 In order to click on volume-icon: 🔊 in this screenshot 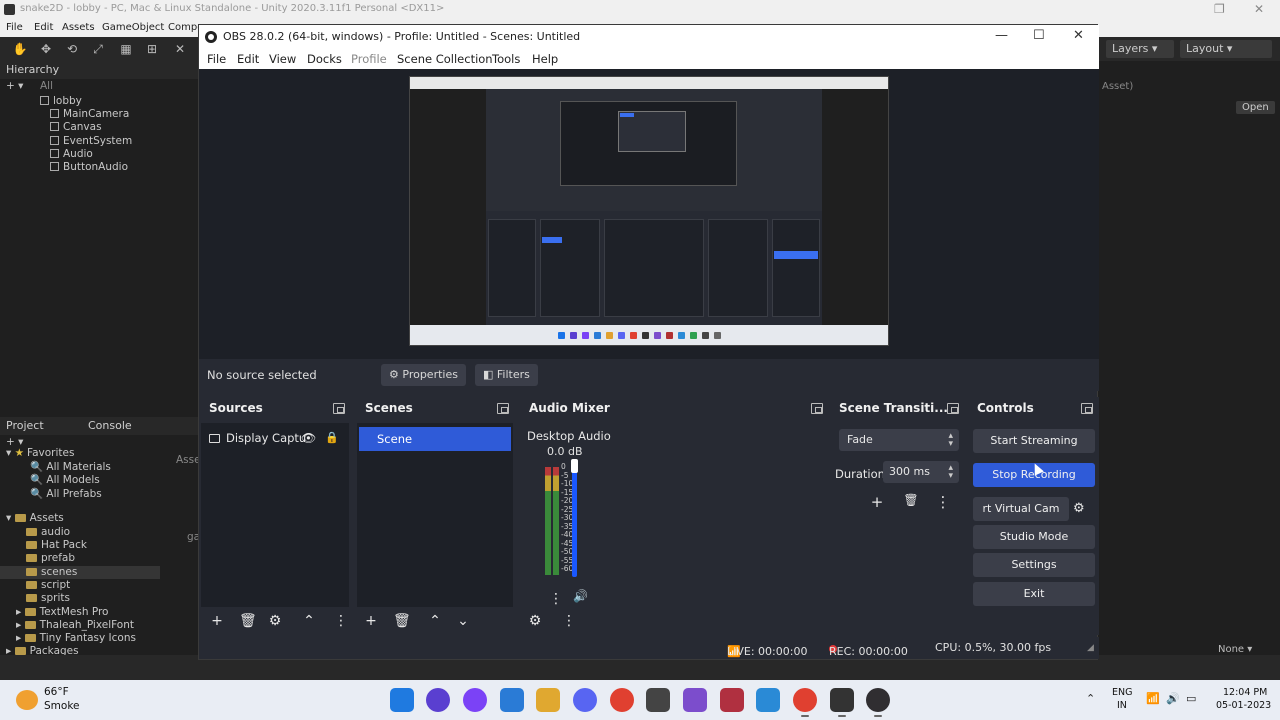, I will do `click(1173, 698)`.